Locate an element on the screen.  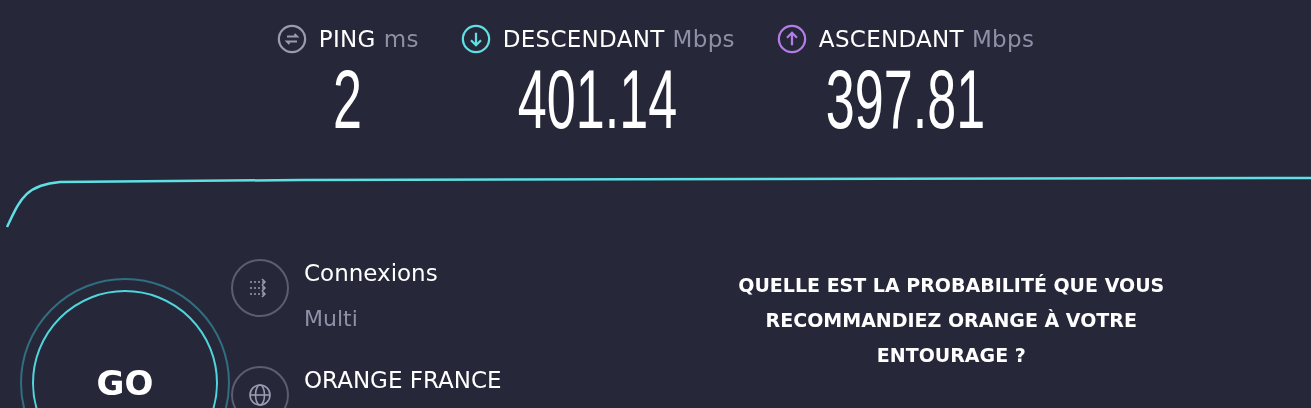
detail-subtitle: Multi is located at coordinates (331, 318).